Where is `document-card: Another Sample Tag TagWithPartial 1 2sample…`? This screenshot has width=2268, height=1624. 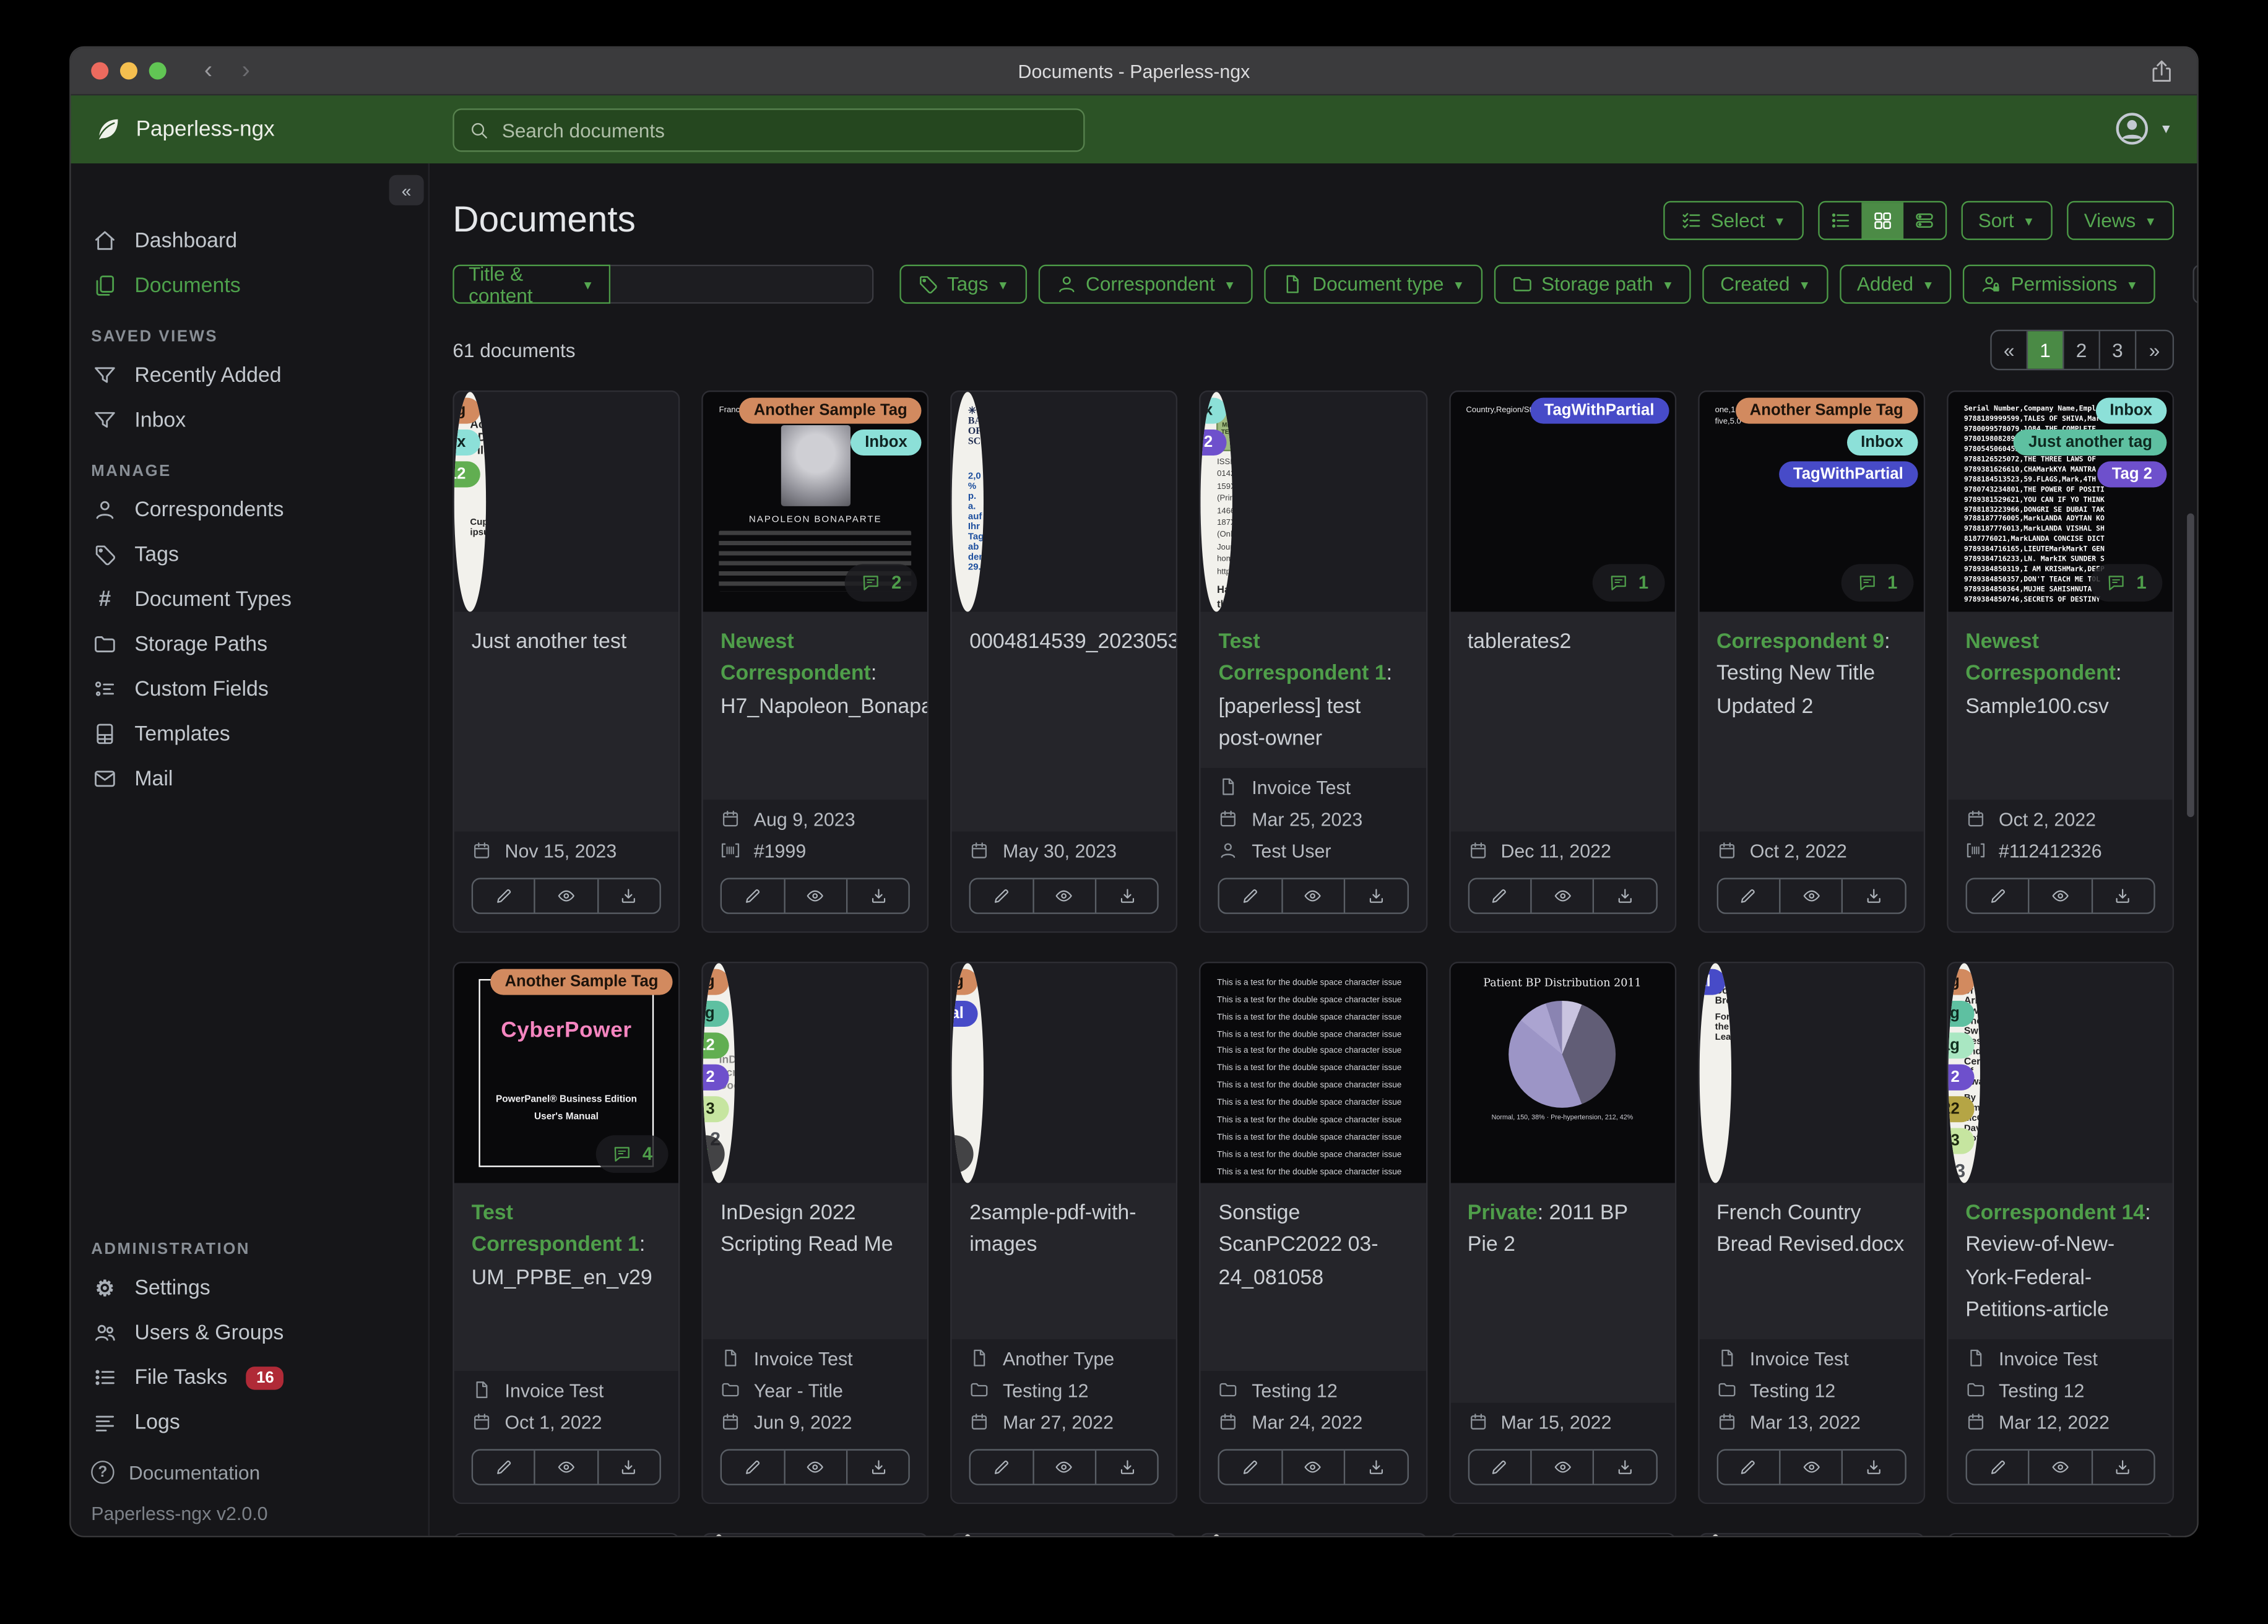 document-card: Another Sample Tag TagWithPartial 1 2sample… is located at coordinates (1064, 1232).